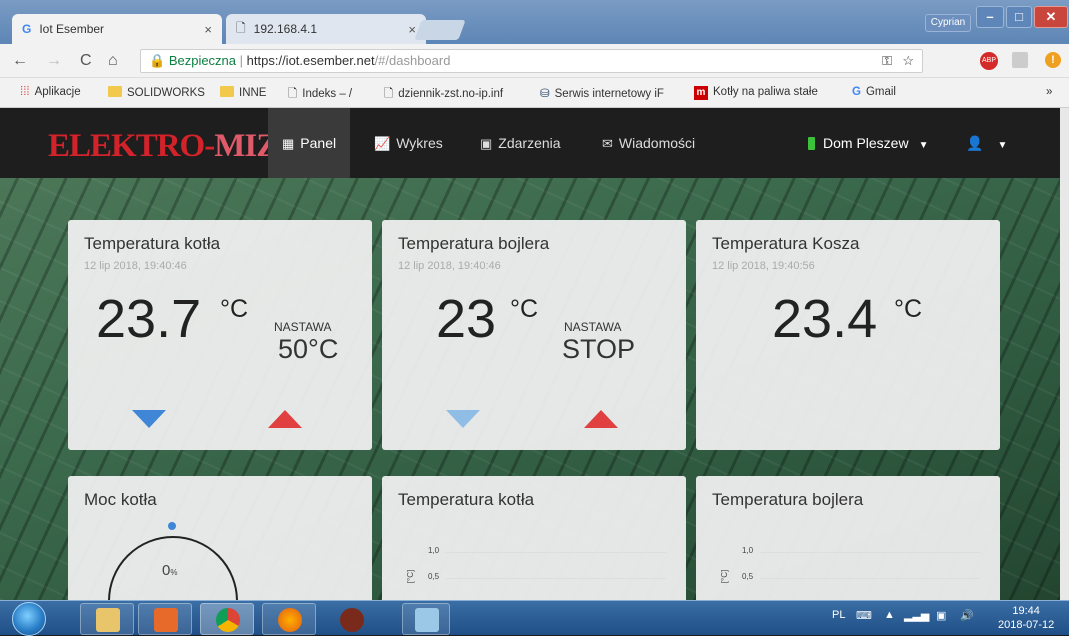 This screenshot has width=1069, height=636. Describe the element at coordinates (1049, 92) in the screenshot. I see `bookmarks-overflow: »` at that location.